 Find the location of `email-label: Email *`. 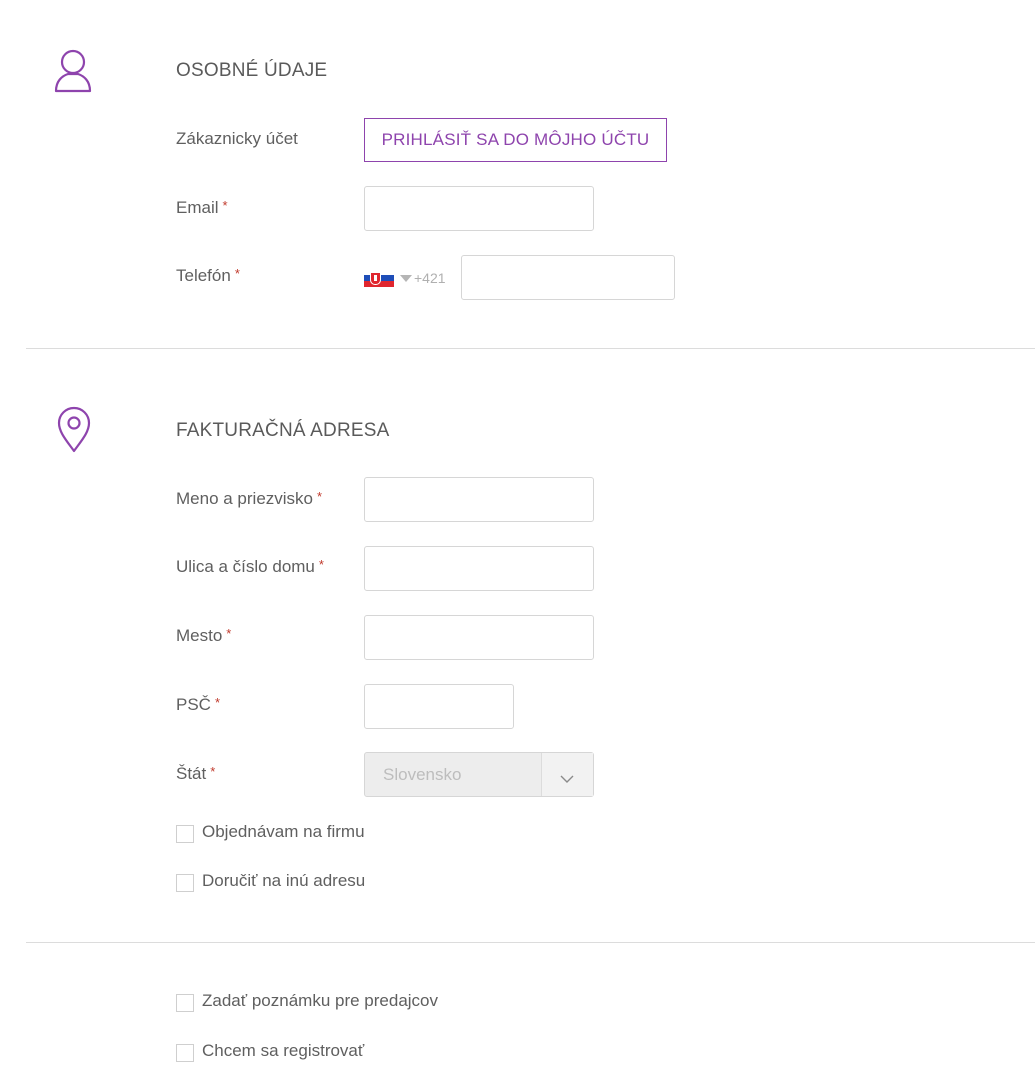

email-label: Email * is located at coordinates (202, 208).